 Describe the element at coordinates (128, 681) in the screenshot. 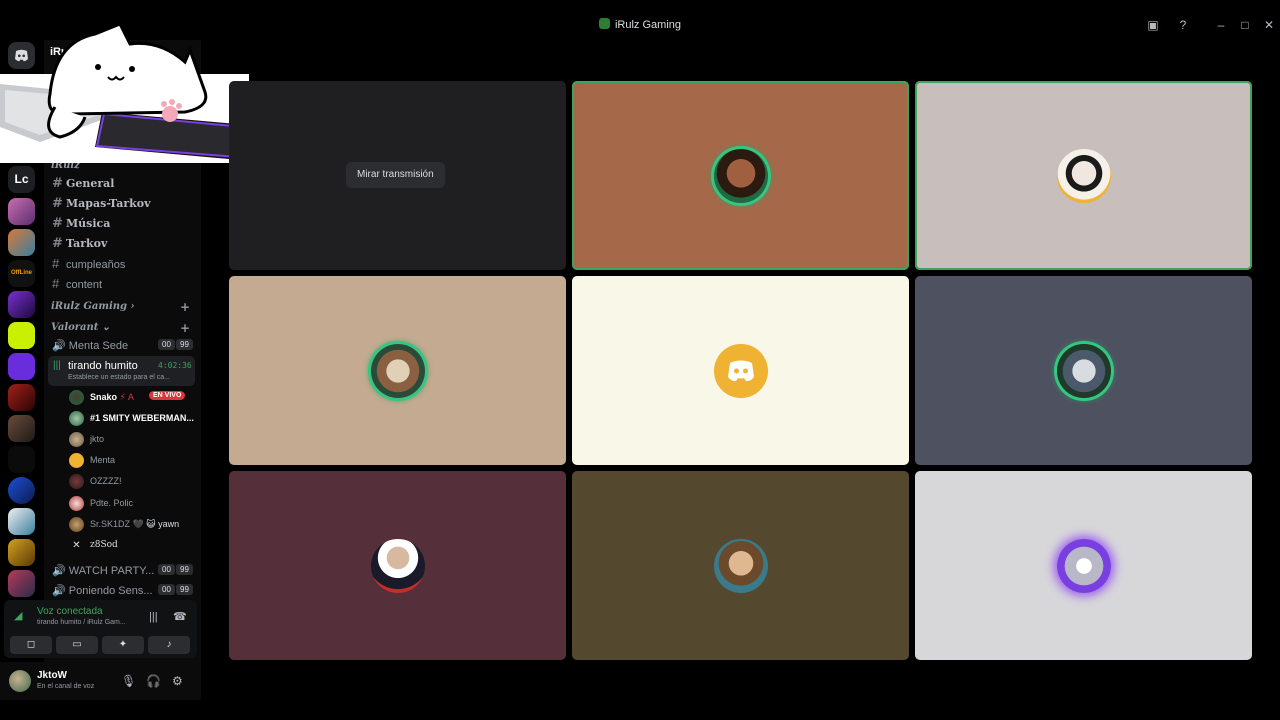

I see `microphone-icon: 🎙` at that location.